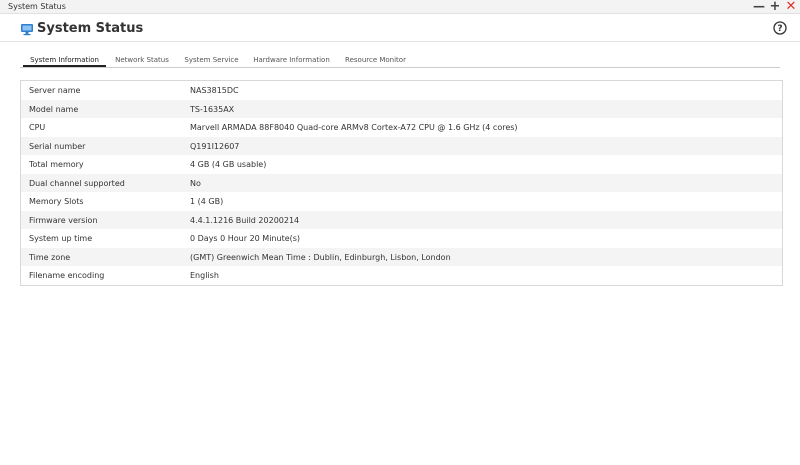 Image resolution: width=800 pixels, height=465 pixels. I want to click on window-title: System Status, so click(37, 6).